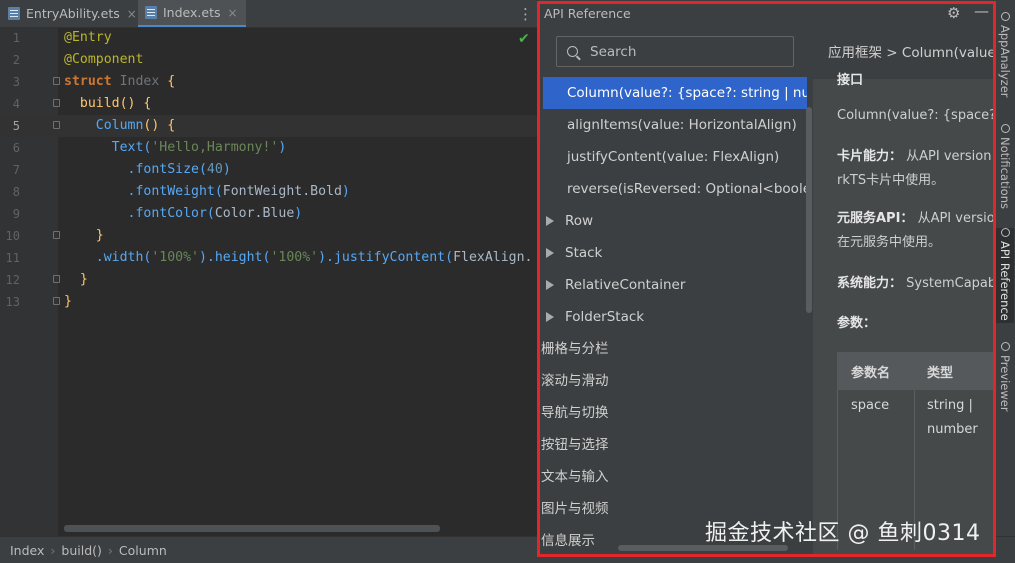 This screenshot has height=563, width=1015. I want to click on tab-index: Index.ets ×, so click(192, 13).